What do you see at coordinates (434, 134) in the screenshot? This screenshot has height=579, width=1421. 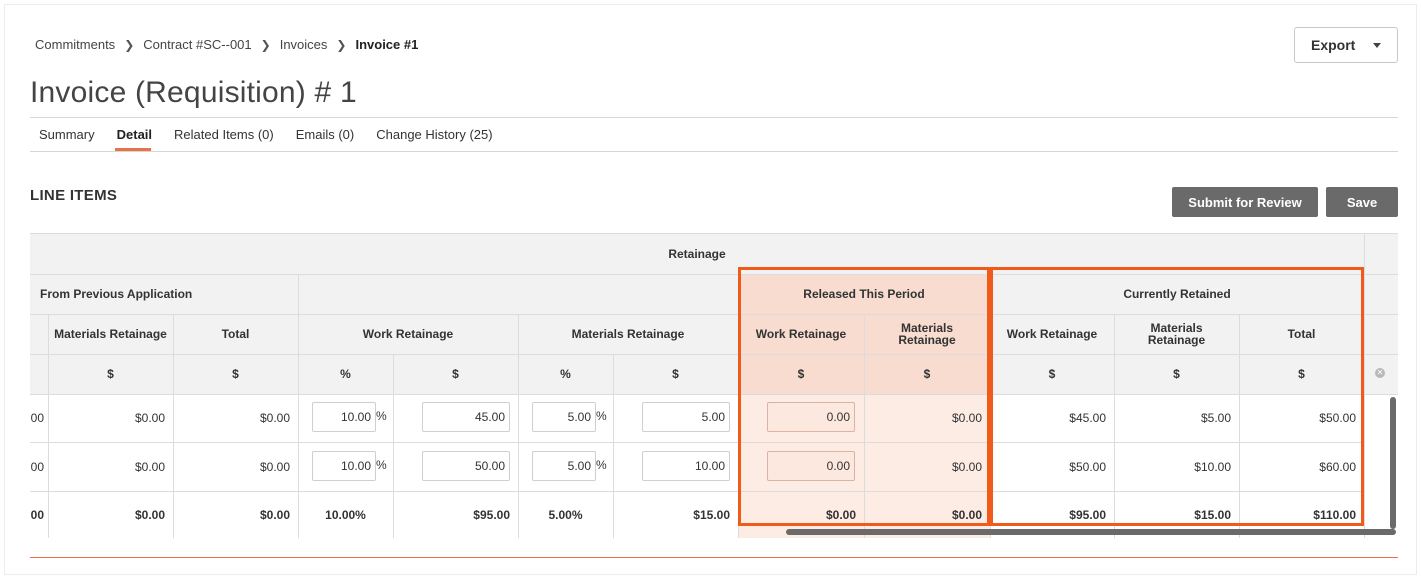 I see `tab-change-history: Change History (25)` at bounding box center [434, 134].